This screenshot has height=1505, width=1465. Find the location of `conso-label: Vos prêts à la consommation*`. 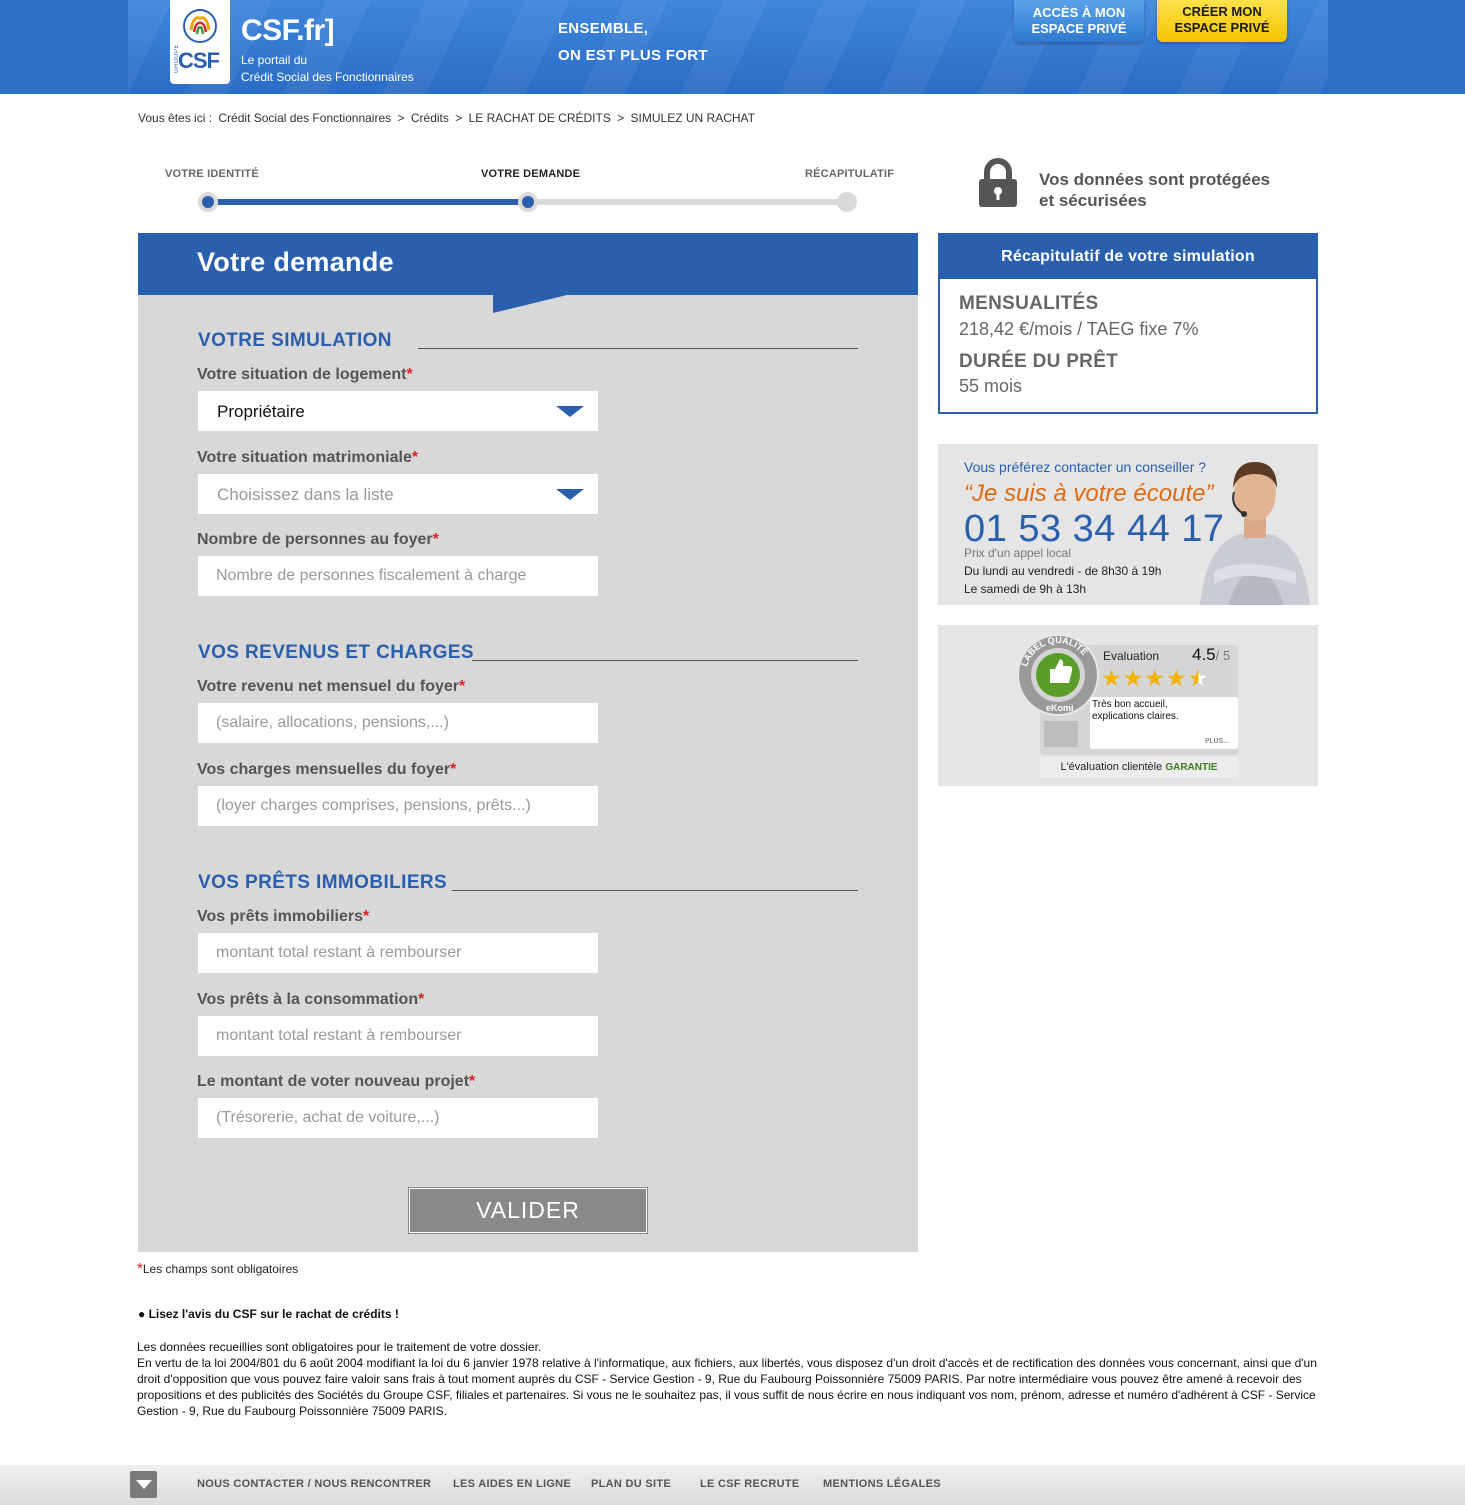

conso-label: Vos prêts à la consommation* is located at coordinates (310, 1000).